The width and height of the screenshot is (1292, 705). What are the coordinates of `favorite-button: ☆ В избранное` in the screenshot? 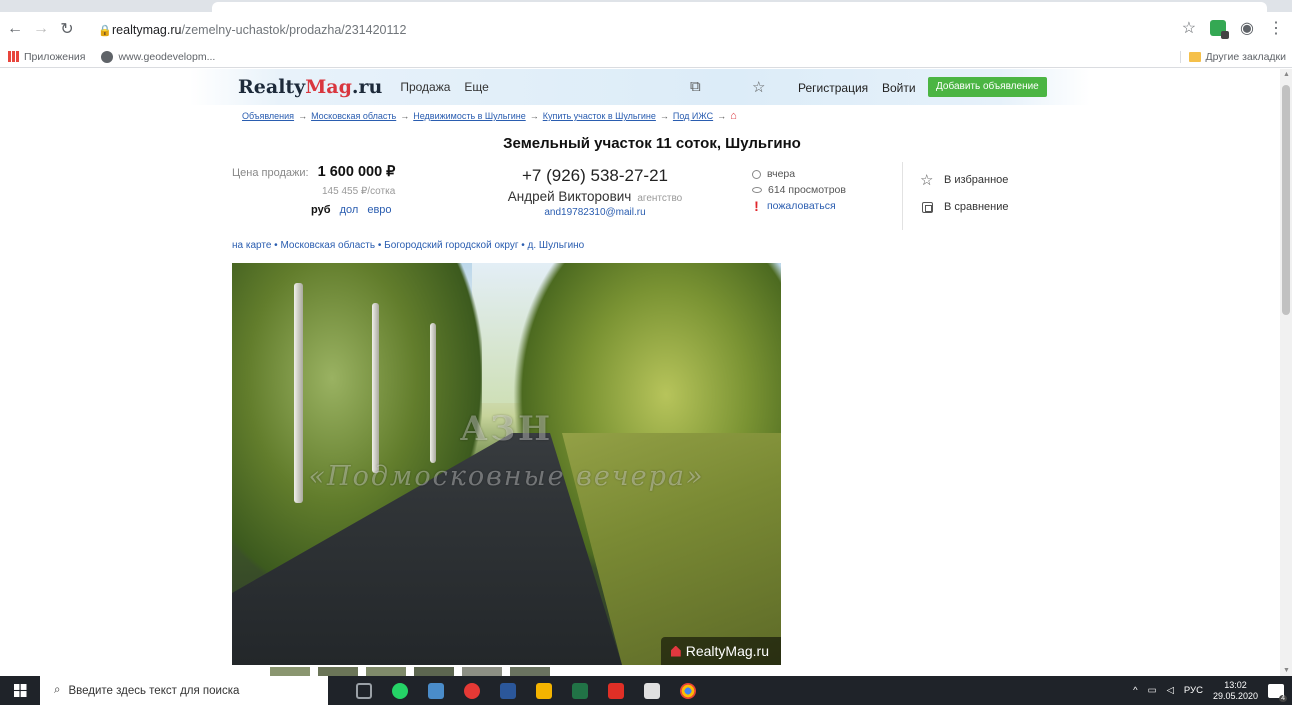 It's located at (964, 180).